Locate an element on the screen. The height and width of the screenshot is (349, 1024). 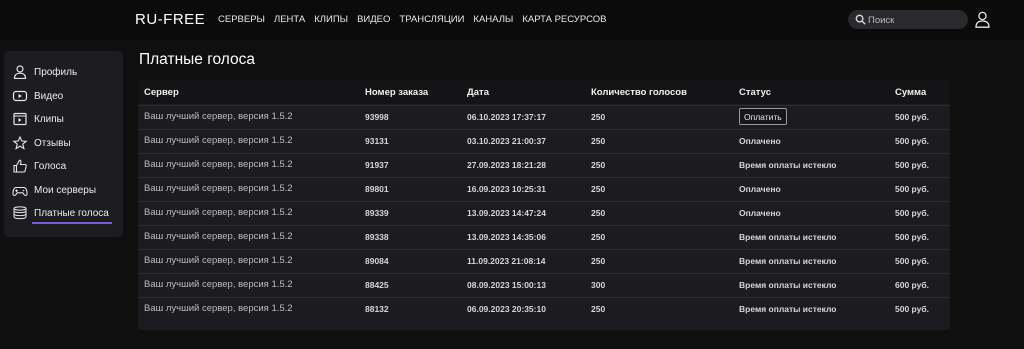
nav-feed: ЛЕНТА is located at coordinates (289, 19).